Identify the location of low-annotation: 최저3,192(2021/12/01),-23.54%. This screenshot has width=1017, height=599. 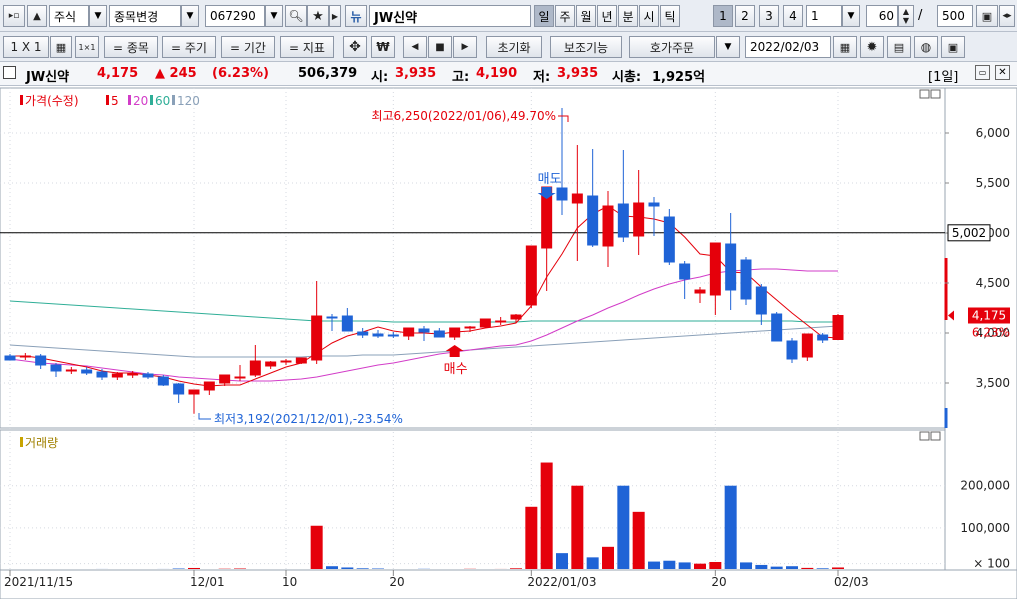
(308, 419).